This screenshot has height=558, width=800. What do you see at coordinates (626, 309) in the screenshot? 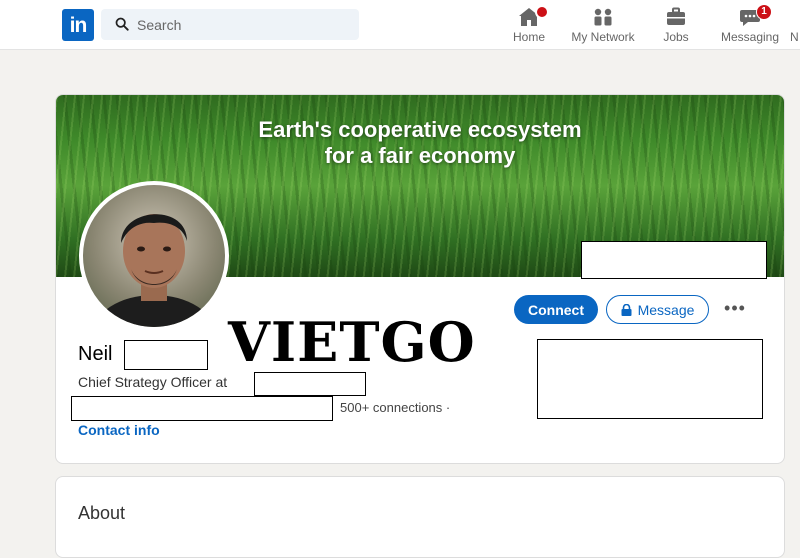
I see `lock-icon` at bounding box center [626, 309].